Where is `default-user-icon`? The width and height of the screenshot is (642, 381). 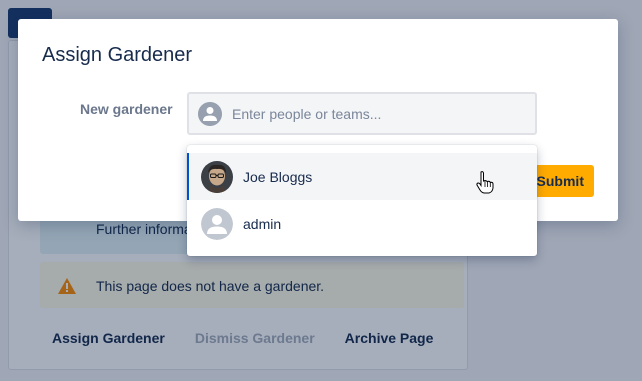
default-user-icon is located at coordinates (217, 223).